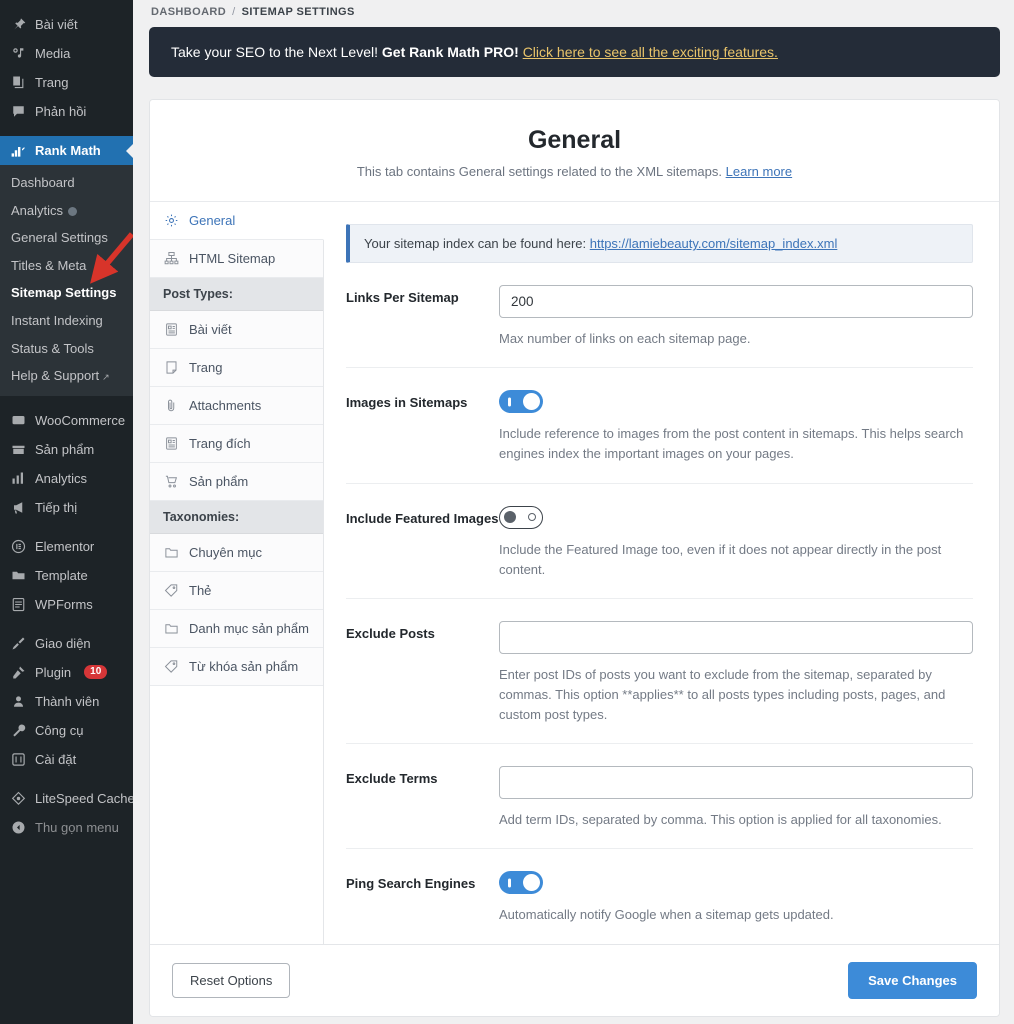 The height and width of the screenshot is (1024, 1014). Describe the element at coordinates (736, 637) in the screenshot. I see `exclude-posts-input` at that location.